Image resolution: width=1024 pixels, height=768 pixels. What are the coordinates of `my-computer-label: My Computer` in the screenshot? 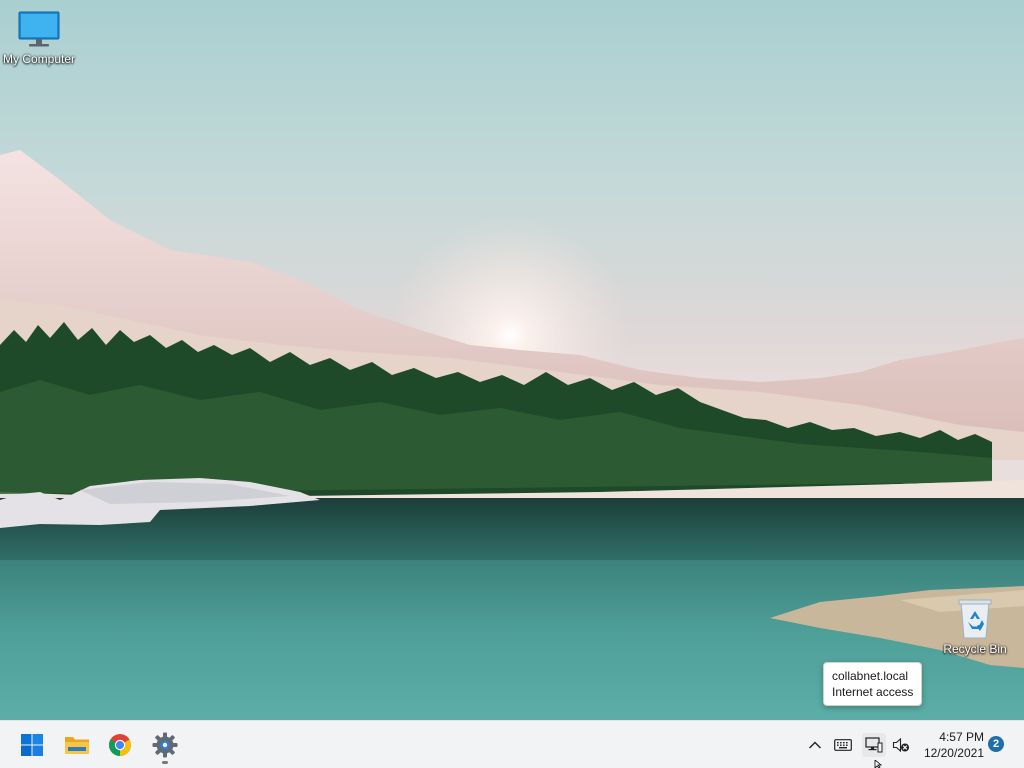 It's located at (39, 59).